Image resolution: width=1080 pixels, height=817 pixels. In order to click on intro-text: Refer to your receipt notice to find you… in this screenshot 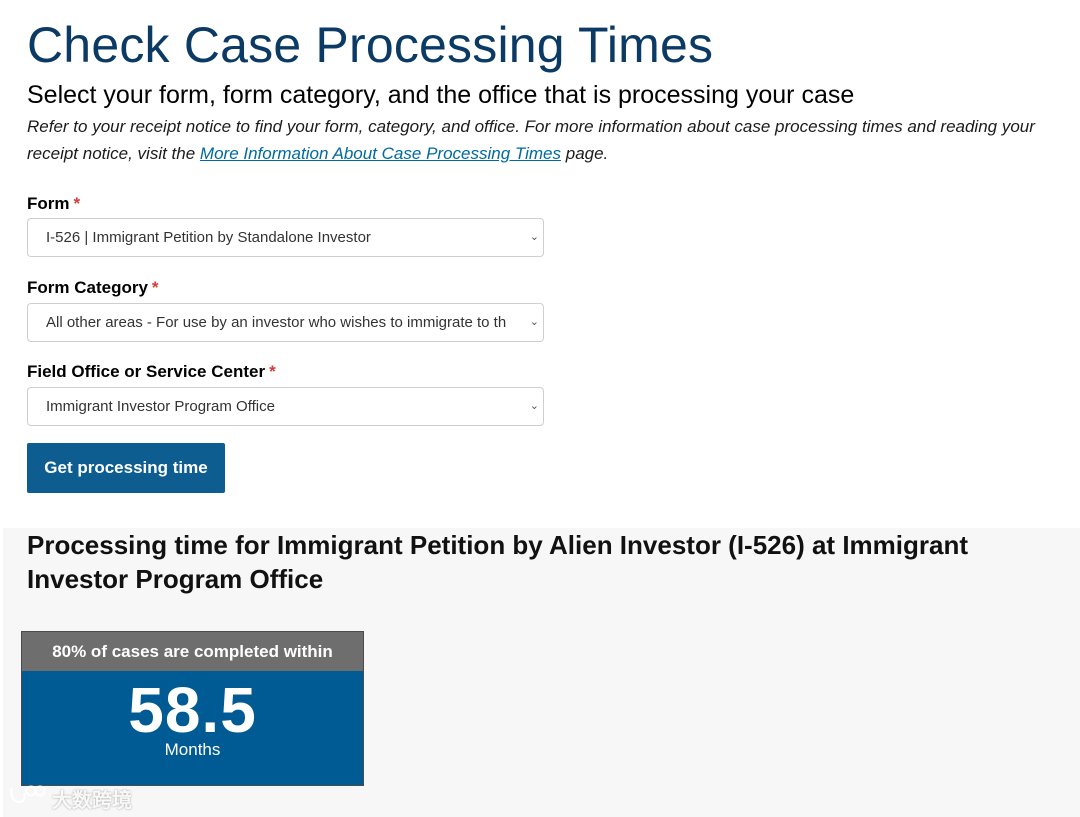, I will do `click(549, 140)`.